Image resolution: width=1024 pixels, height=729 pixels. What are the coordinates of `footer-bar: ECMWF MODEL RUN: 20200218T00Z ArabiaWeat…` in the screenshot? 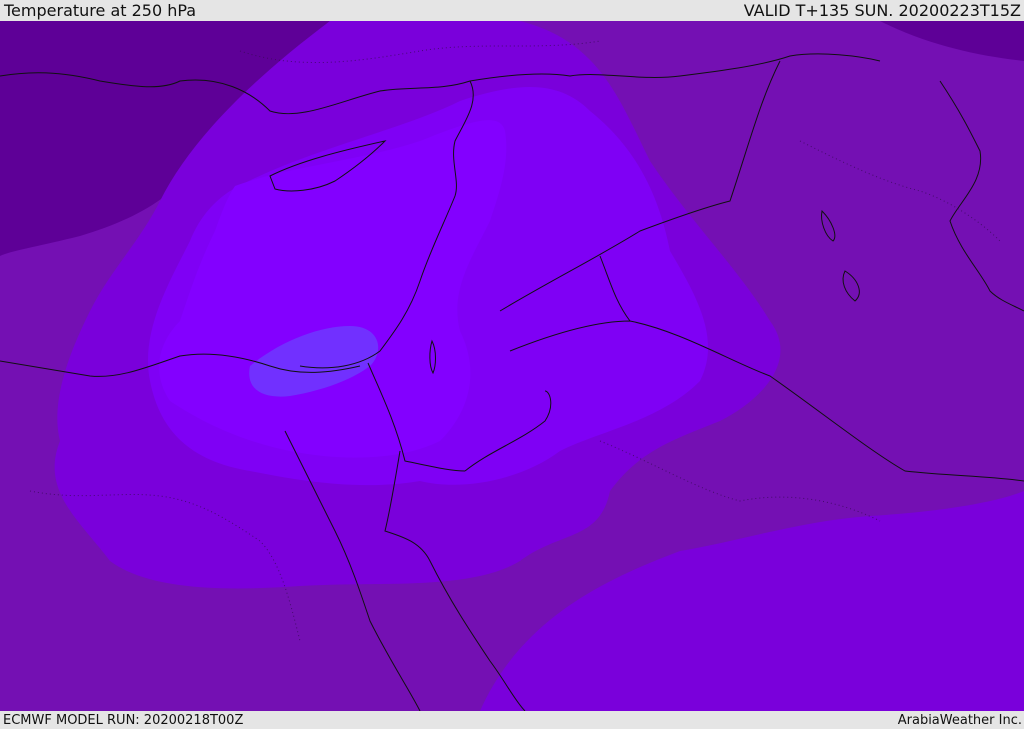 It's located at (512, 720).